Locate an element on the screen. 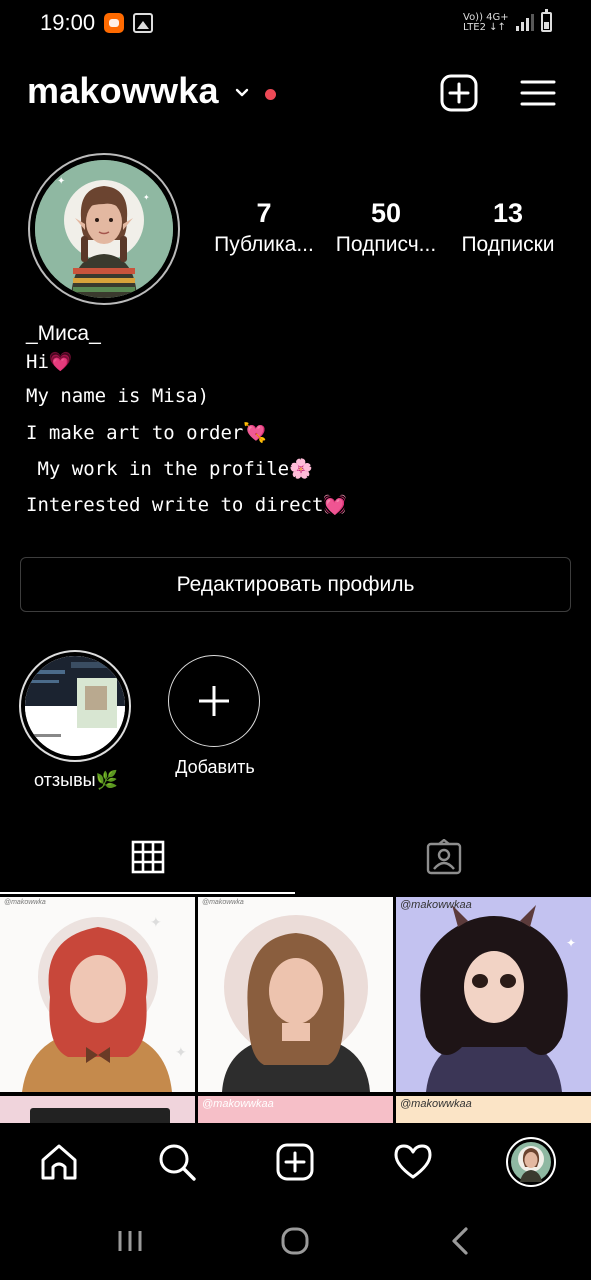  tagged-icon is located at coordinates (443, 857).